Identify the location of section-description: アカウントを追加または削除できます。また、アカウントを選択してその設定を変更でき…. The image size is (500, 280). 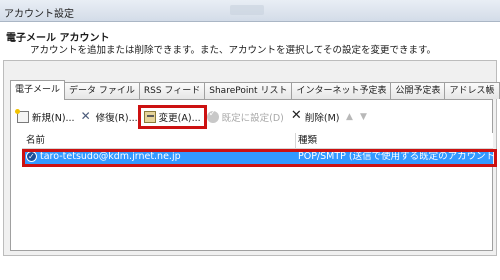
(233, 50).